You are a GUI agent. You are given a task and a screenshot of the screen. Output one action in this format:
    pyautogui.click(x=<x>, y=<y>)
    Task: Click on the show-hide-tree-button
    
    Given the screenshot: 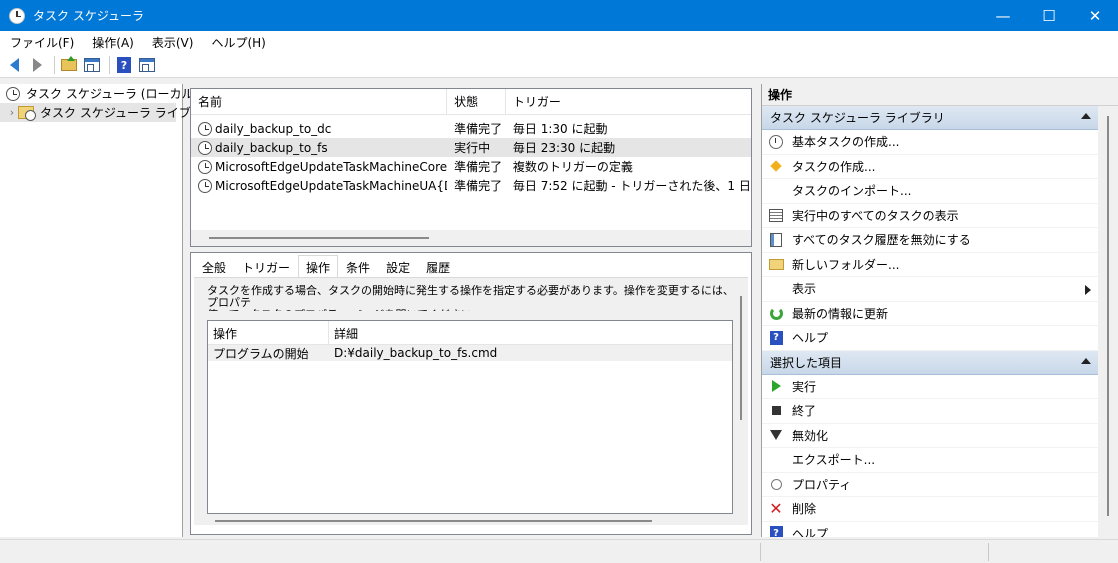 What is the action you would take?
    pyautogui.click(x=92, y=65)
    